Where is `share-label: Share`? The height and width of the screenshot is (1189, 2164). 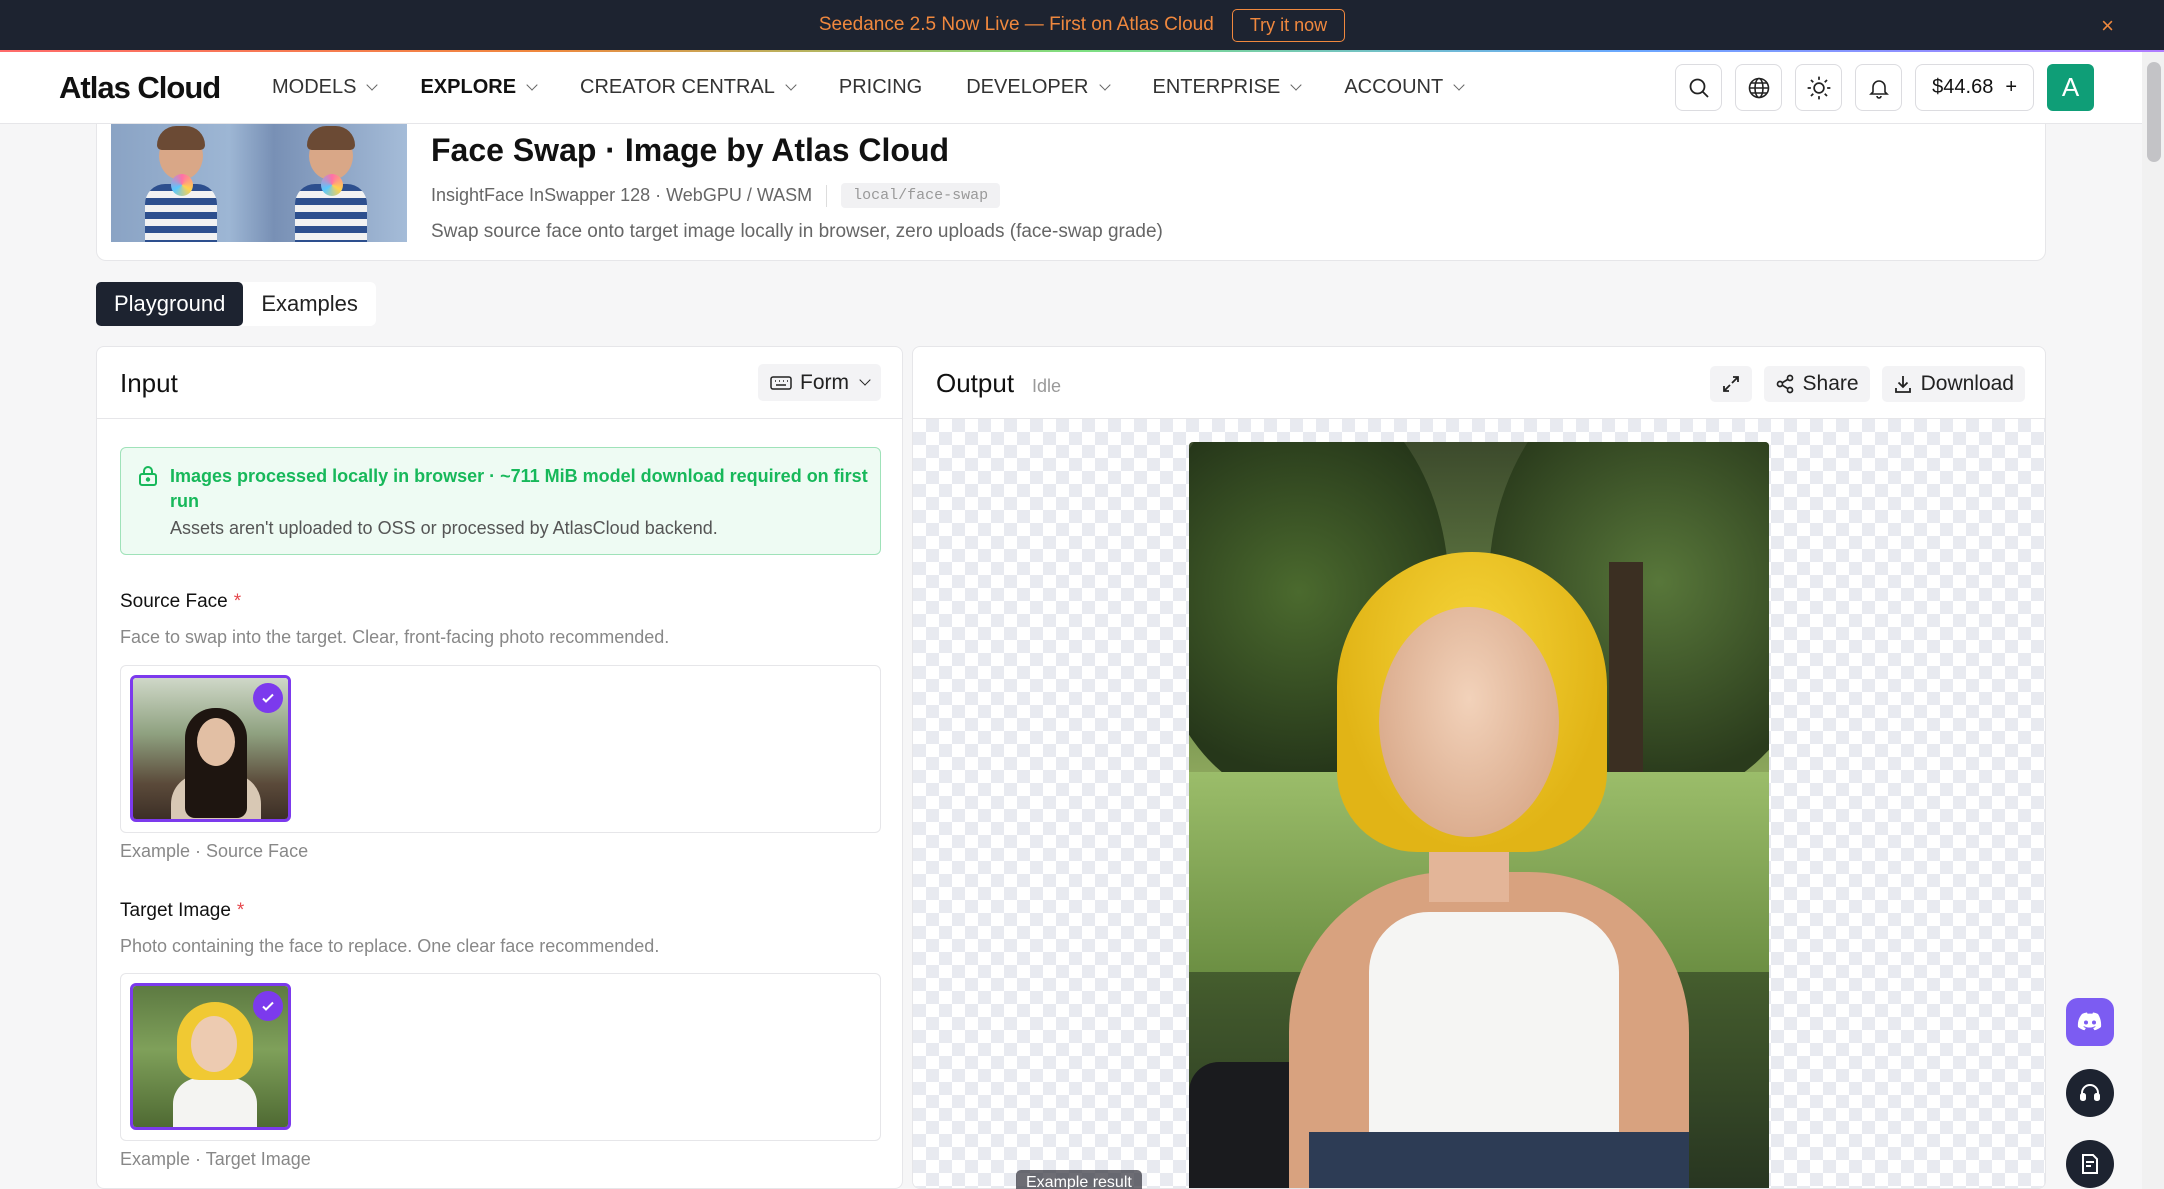 share-label: Share is located at coordinates (1830, 383).